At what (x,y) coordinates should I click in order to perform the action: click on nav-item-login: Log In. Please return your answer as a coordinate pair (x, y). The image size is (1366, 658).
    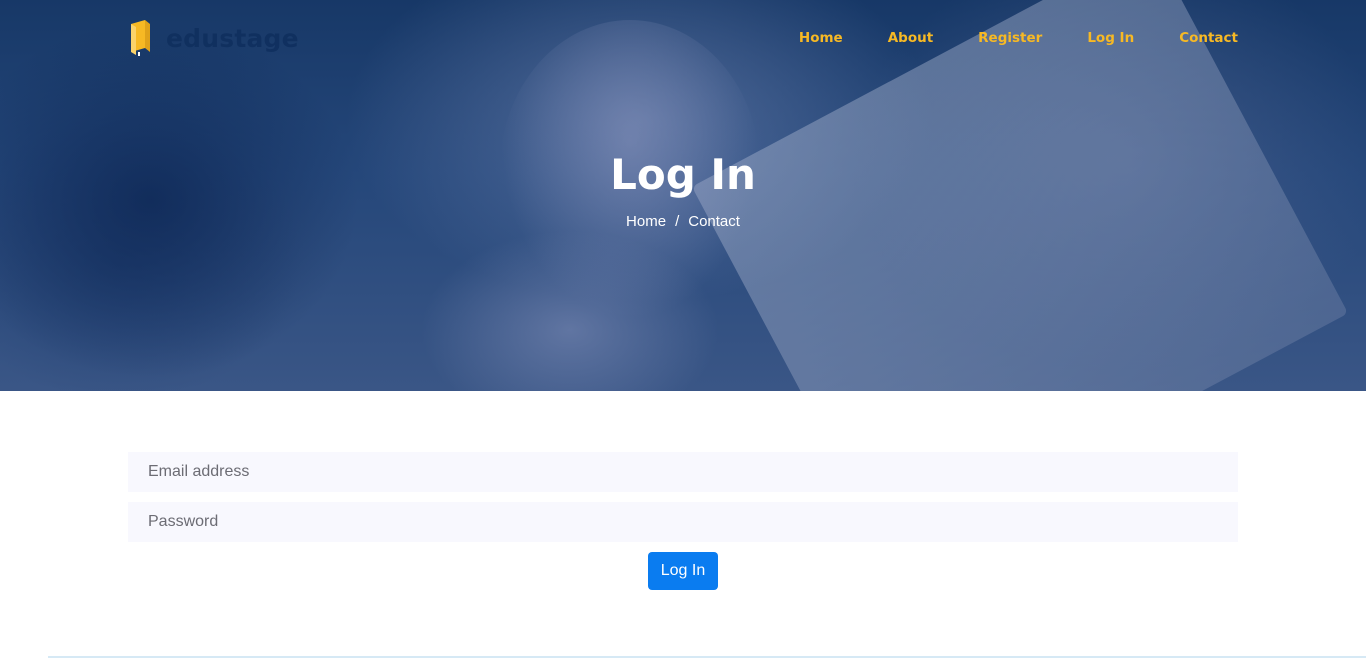
    Looking at the image, I should click on (1110, 38).